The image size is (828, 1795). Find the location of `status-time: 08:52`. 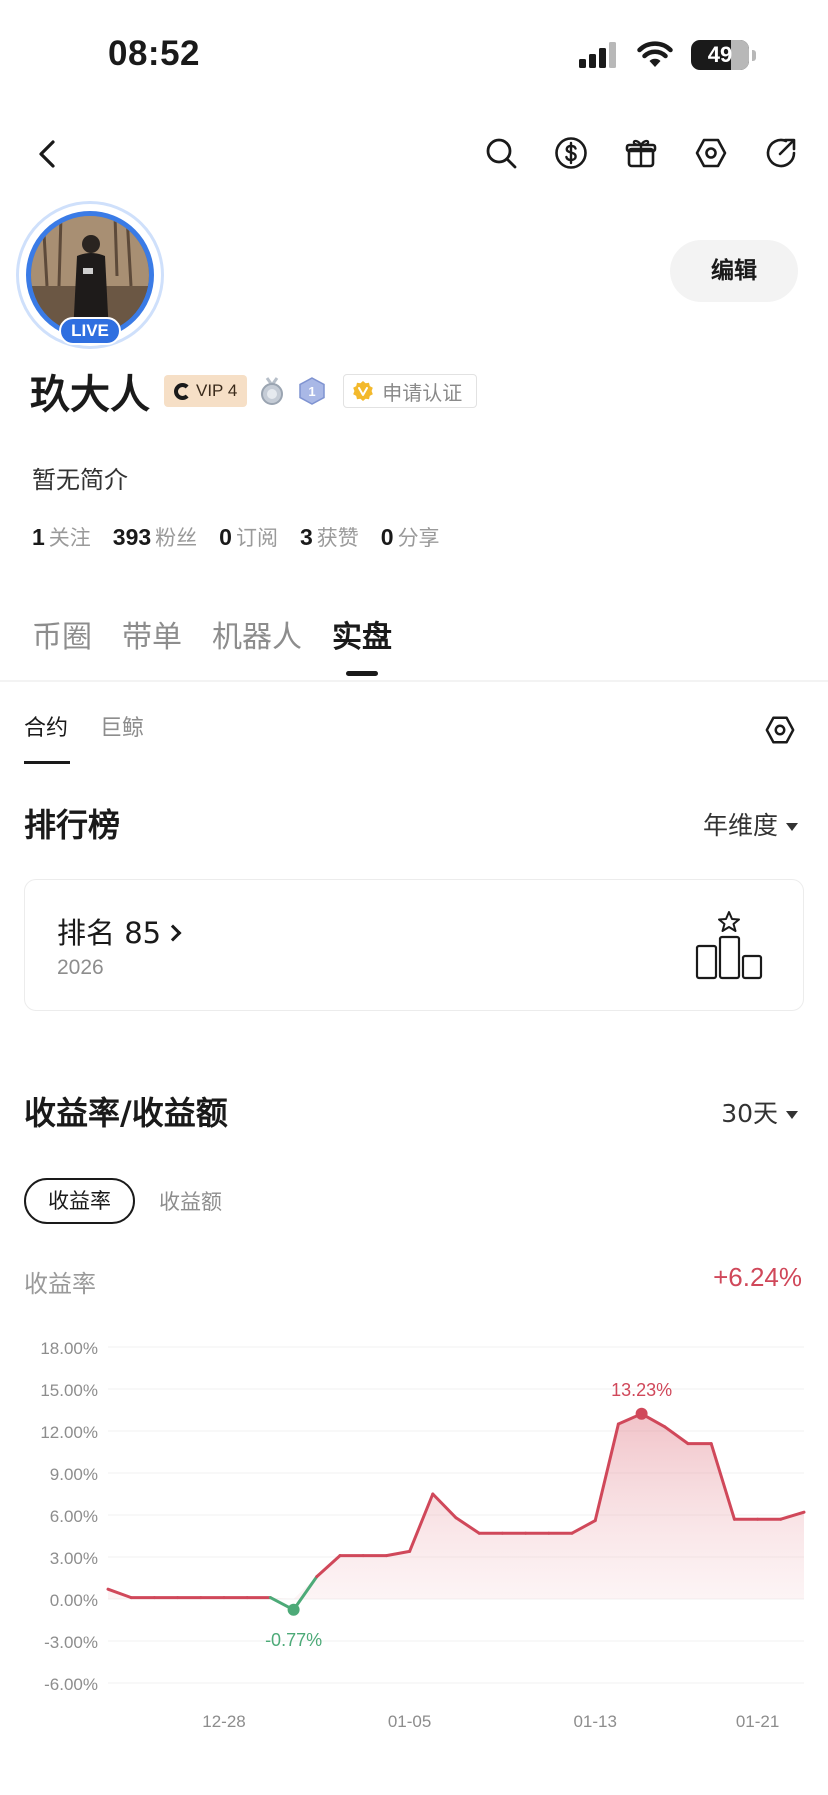

status-time: 08:52 is located at coordinates (154, 53).